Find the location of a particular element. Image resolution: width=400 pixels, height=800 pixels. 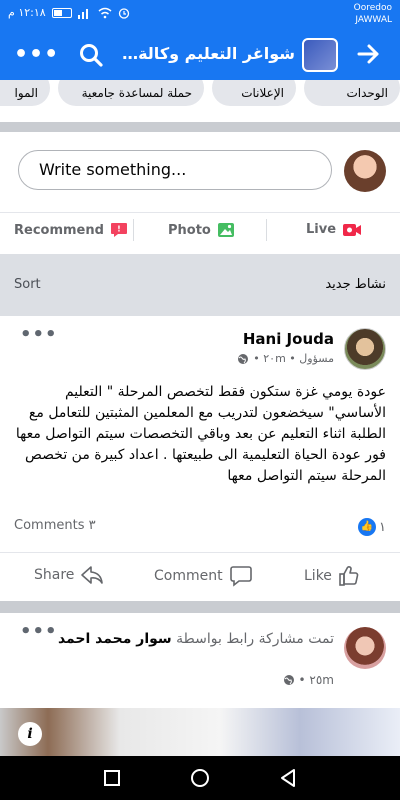

status-bar: ١٢:١٨ م Ooredoo JAWWAL is located at coordinates (200, 15).